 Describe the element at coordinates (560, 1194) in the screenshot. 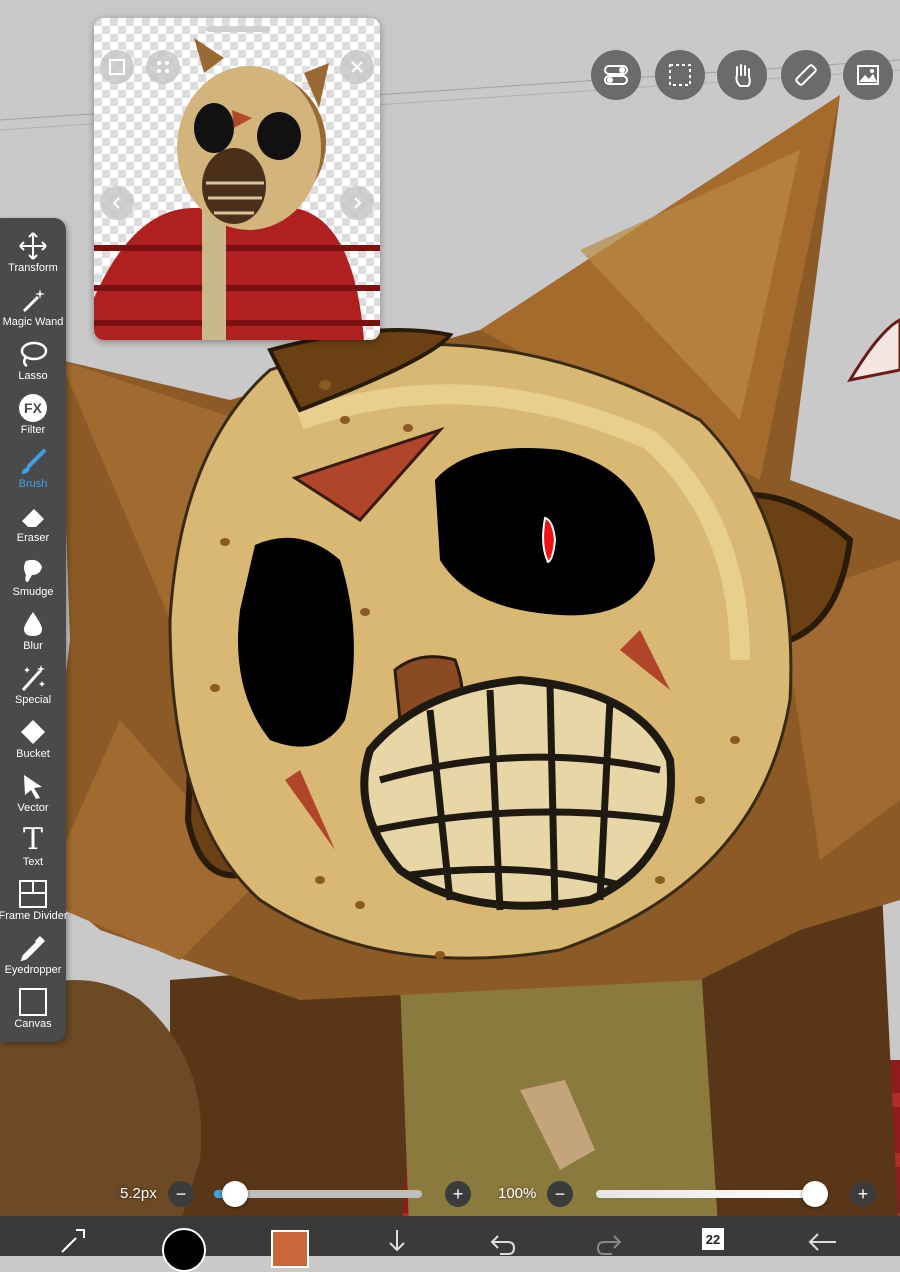

I see `opacity-decrease-button: −` at that location.